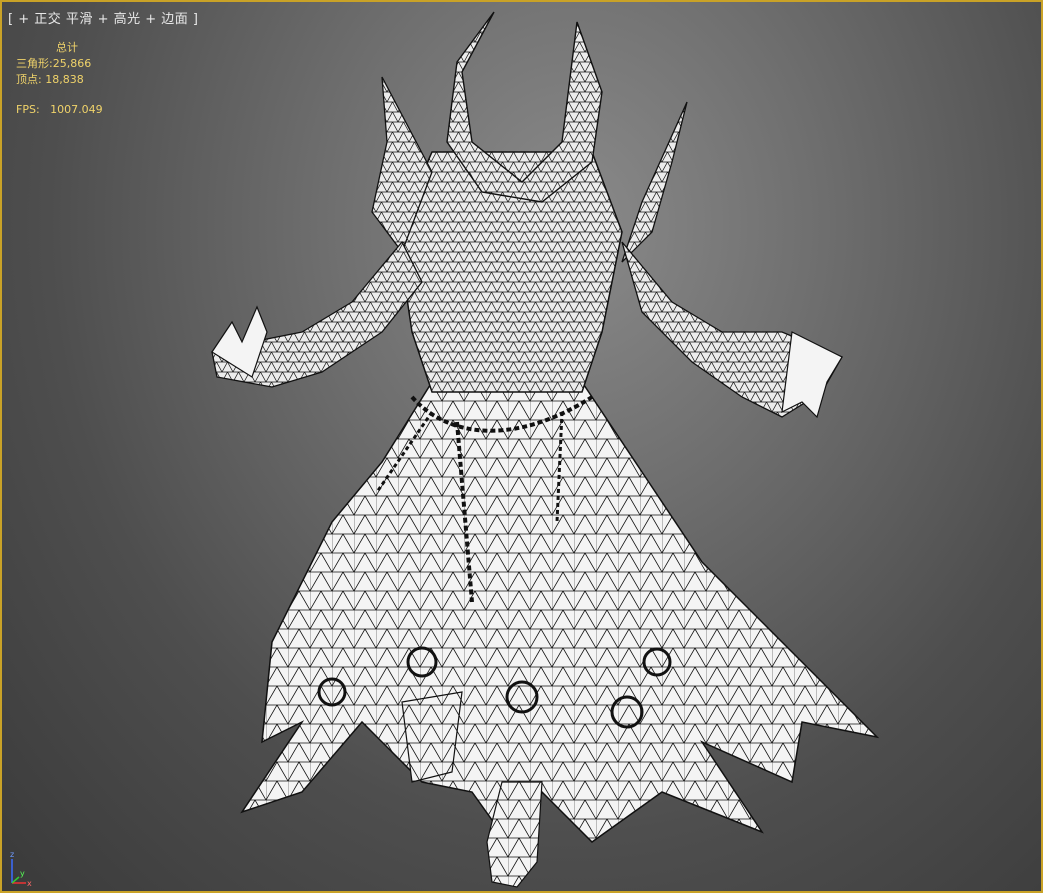 The height and width of the screenshot is (893, 1043). What do you see at coordinates (11, 19) in the screenshot?
I see `viewport-label-open: [` at bounding box center [11, 19].